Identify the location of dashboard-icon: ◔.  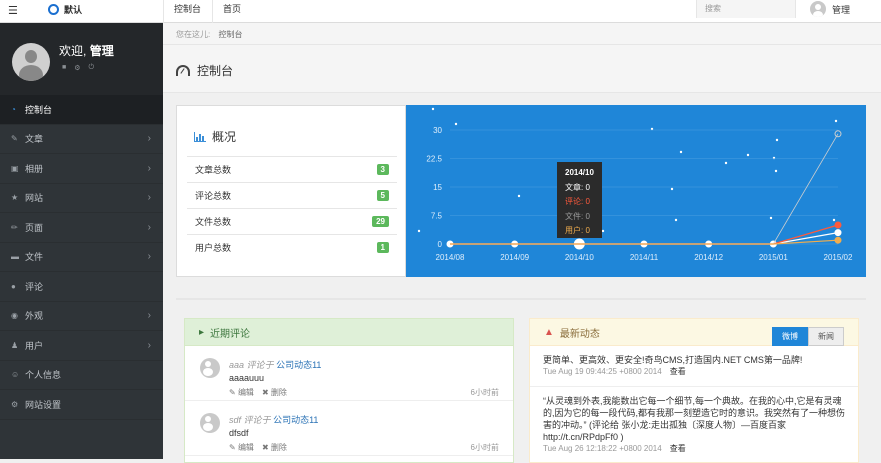
(13, 109).